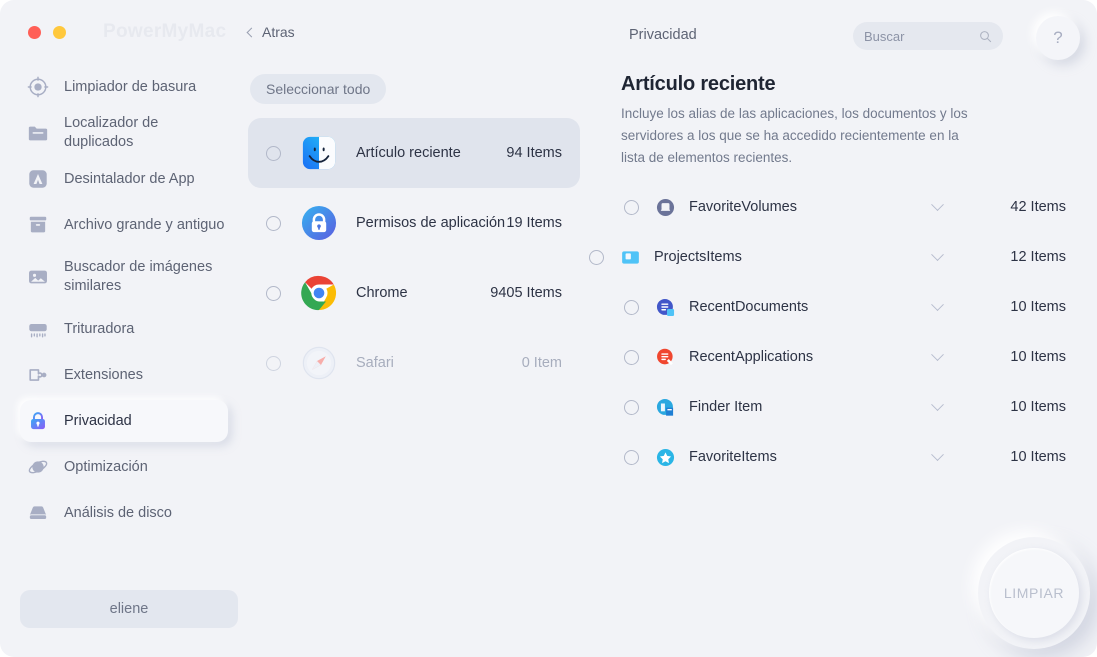 This screenshot has height=657, width=1097. Describe the element at coordinates (534, 223) in the screenshot. I see `list-item-count: 19 Items` at that location.